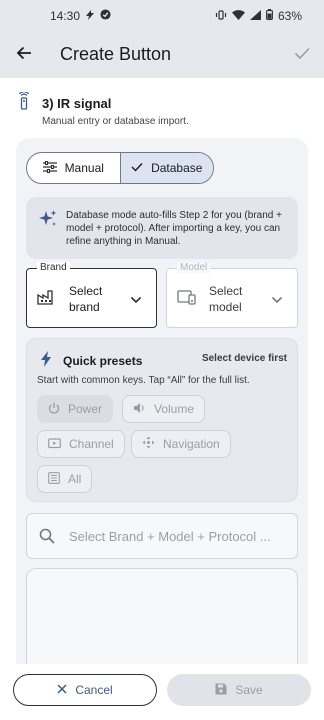 This screenshot has width=324, height=720. Describe the element at coordinates (191, 444) in the screenshot. I see `preset-chip-label: Navigation` at that location.